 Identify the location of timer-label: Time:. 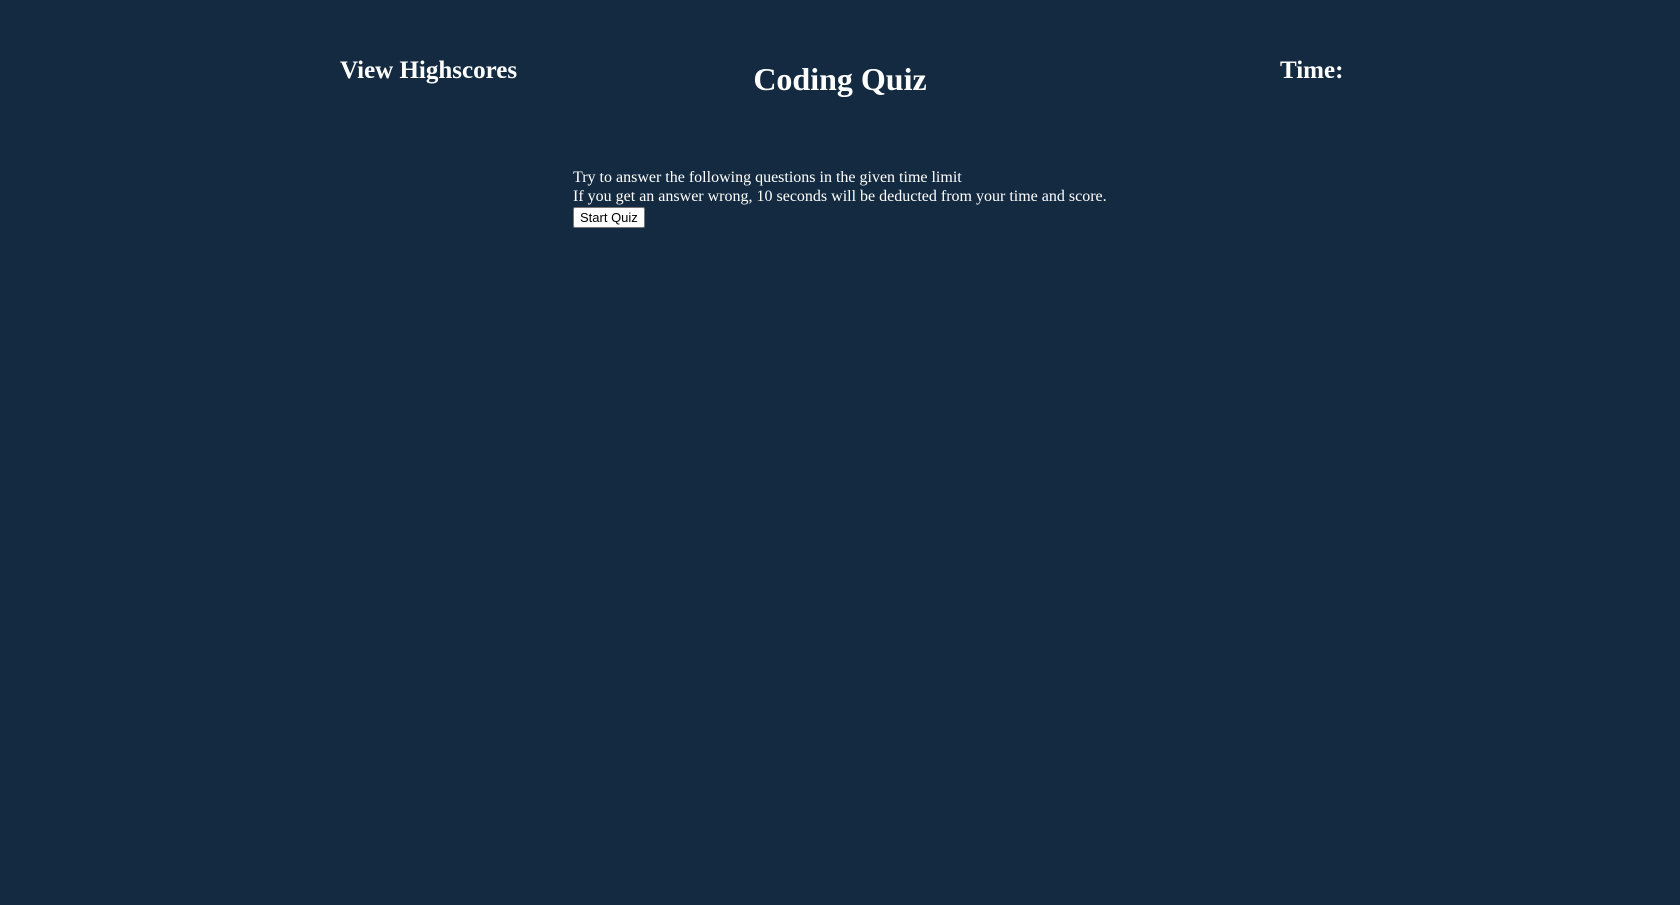
(1312, 70).